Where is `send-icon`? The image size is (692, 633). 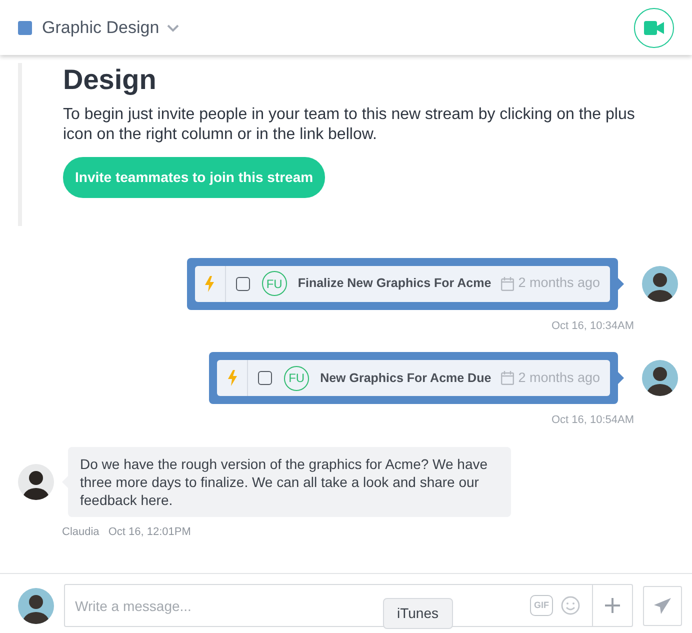 send-icon is located at coordinates (662, 606).